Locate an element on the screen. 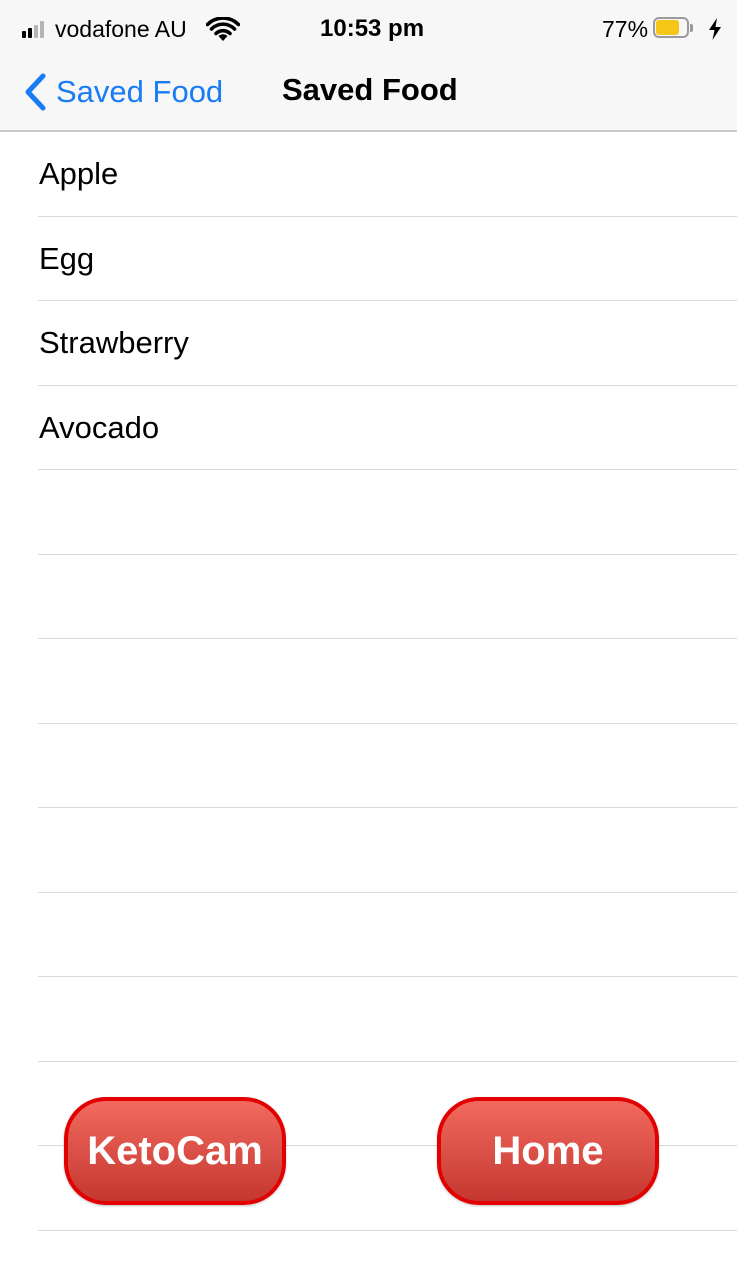  list-item: Egg is located at coordinates (368, 259).